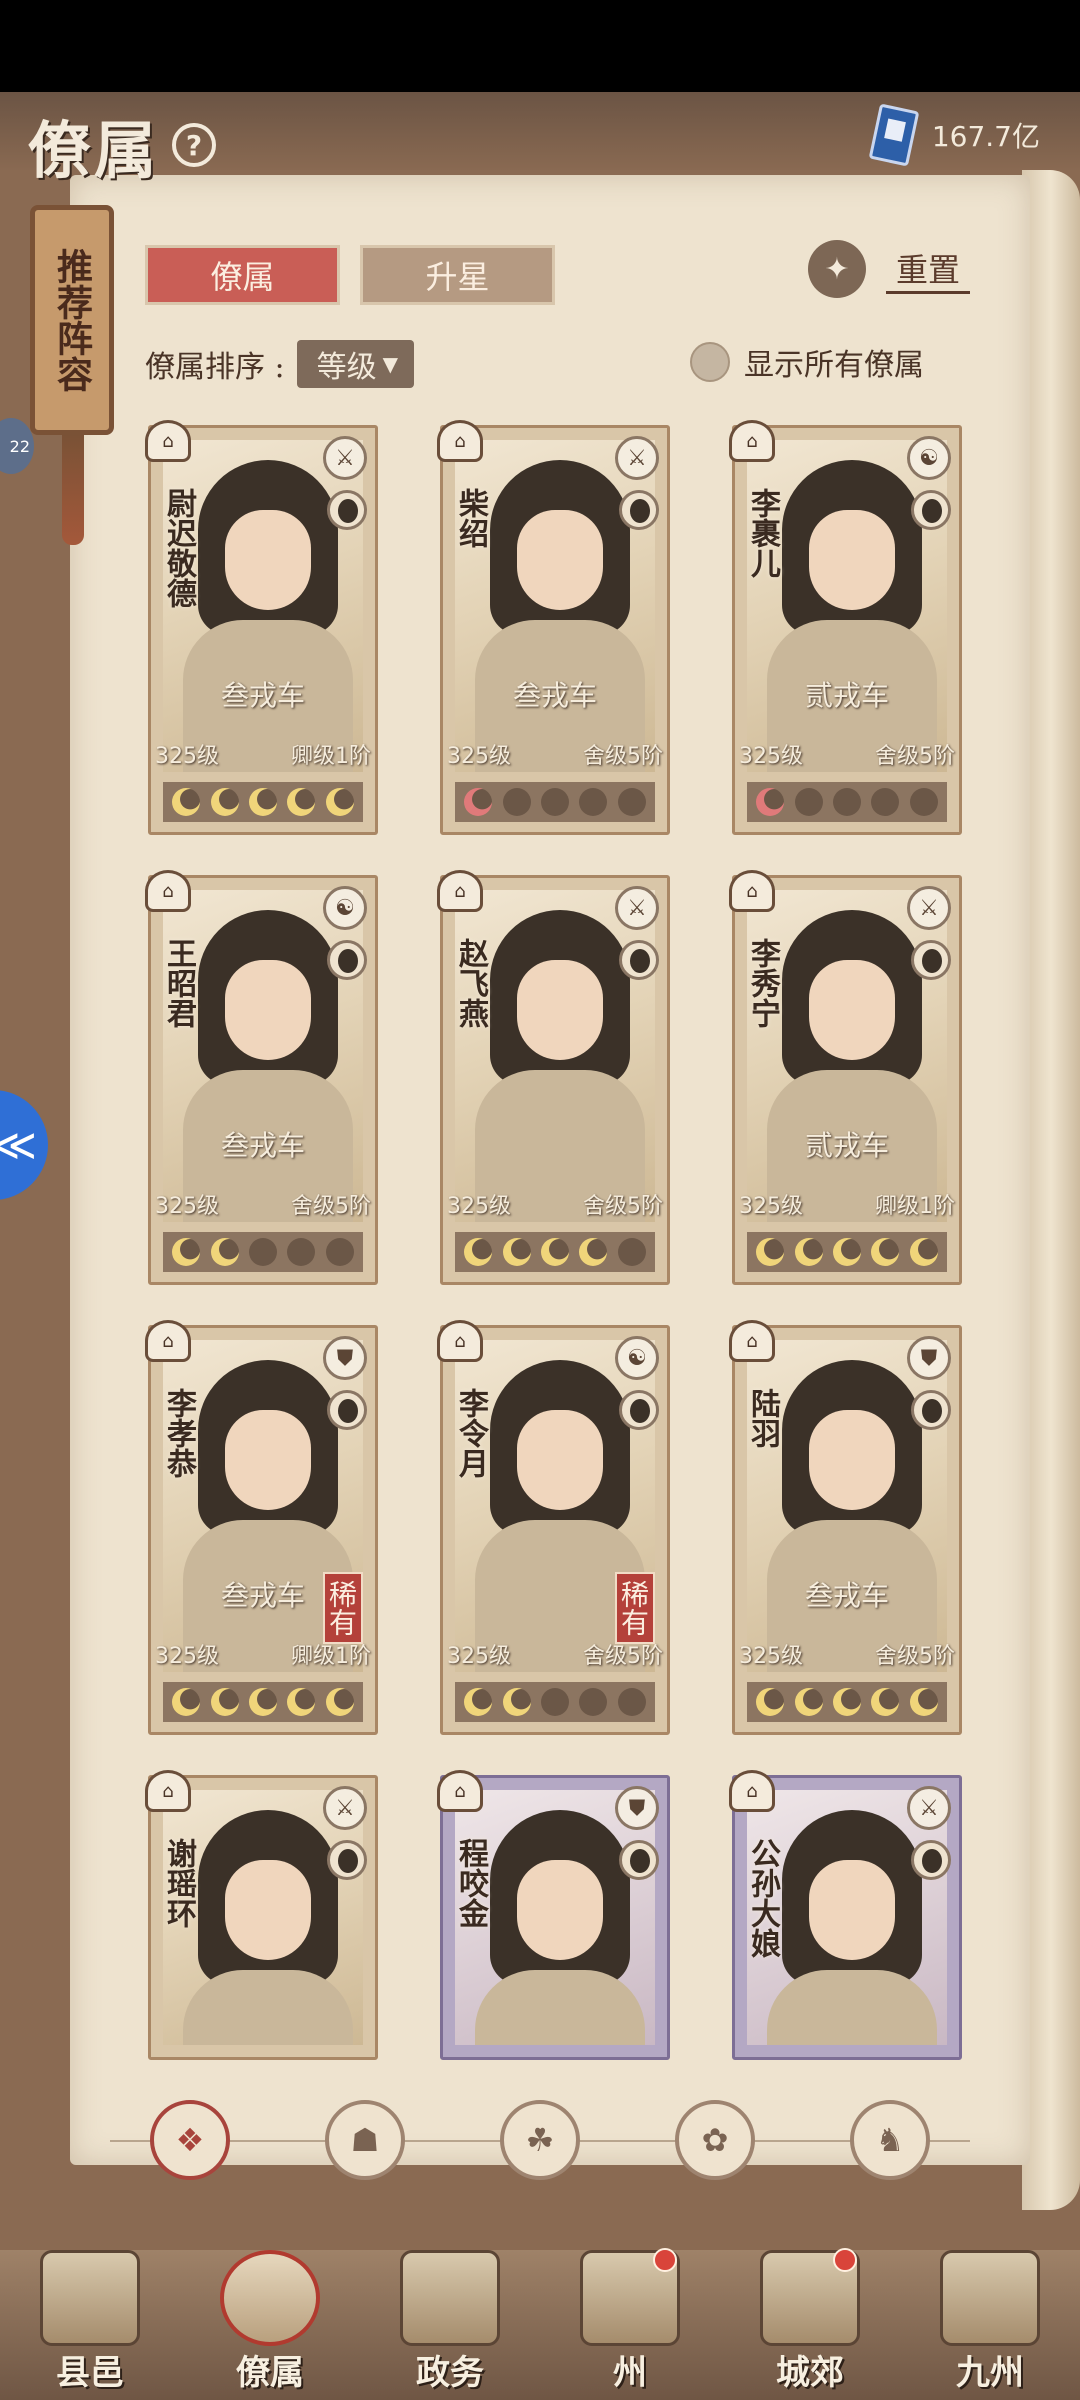 The image size is (1080, 2400). Describe the element at coordinates (194, 145) in the screenshot. I see `help-icon: ?` at that location.